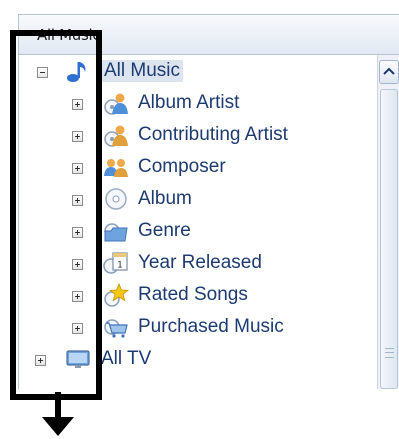 The height and width of the screenshot is (439, 399). What do you see at coordinates (165, 198) in the screenshot?
I see `tree-node-label: Album` at bounding box center [165, 198].